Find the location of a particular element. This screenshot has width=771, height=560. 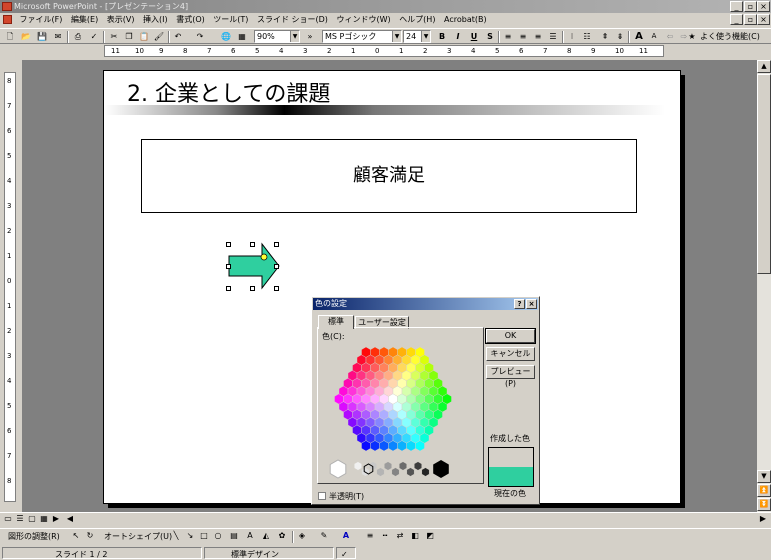

menu-format: 書式(O) is located at coordinates (190, 20).